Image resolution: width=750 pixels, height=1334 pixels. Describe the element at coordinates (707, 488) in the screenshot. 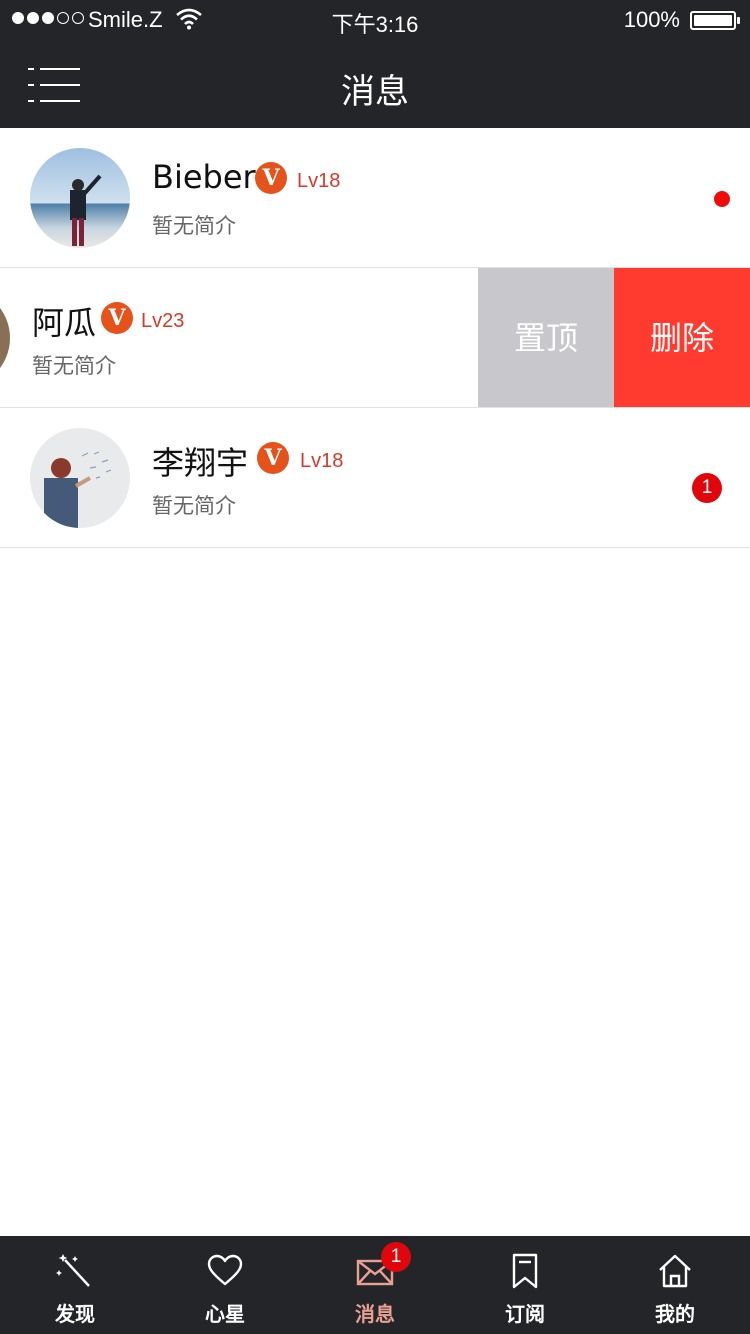

I see `unread-count-badge: 1` at that location.